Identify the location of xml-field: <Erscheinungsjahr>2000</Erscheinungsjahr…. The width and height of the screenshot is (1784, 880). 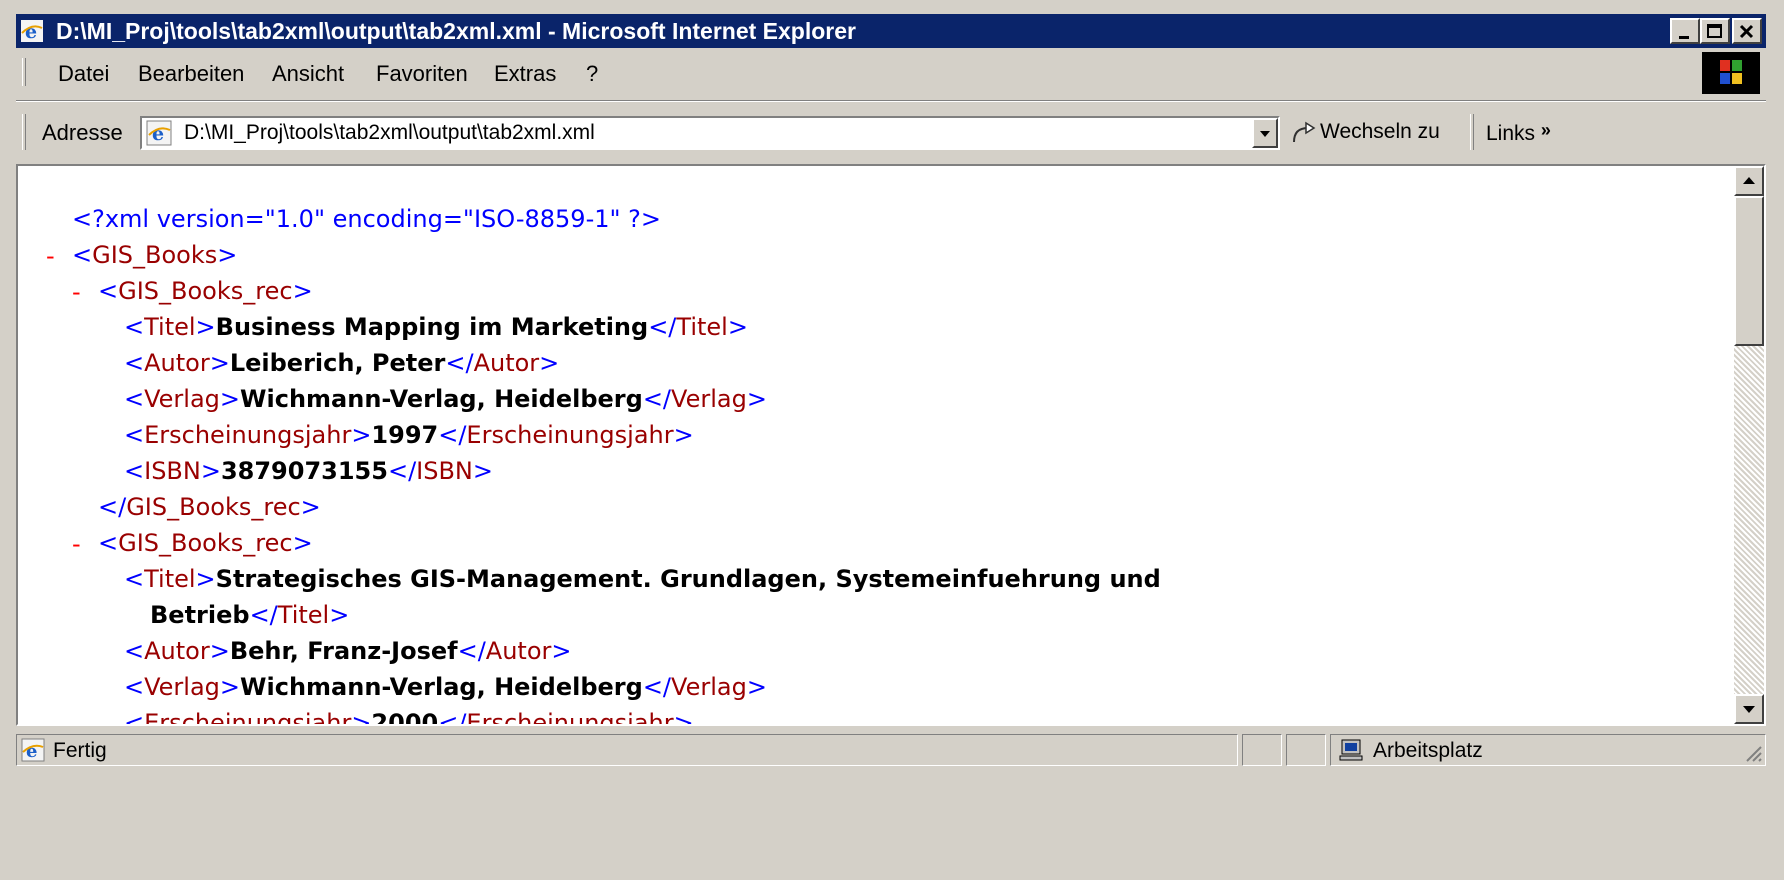
(409, 716).